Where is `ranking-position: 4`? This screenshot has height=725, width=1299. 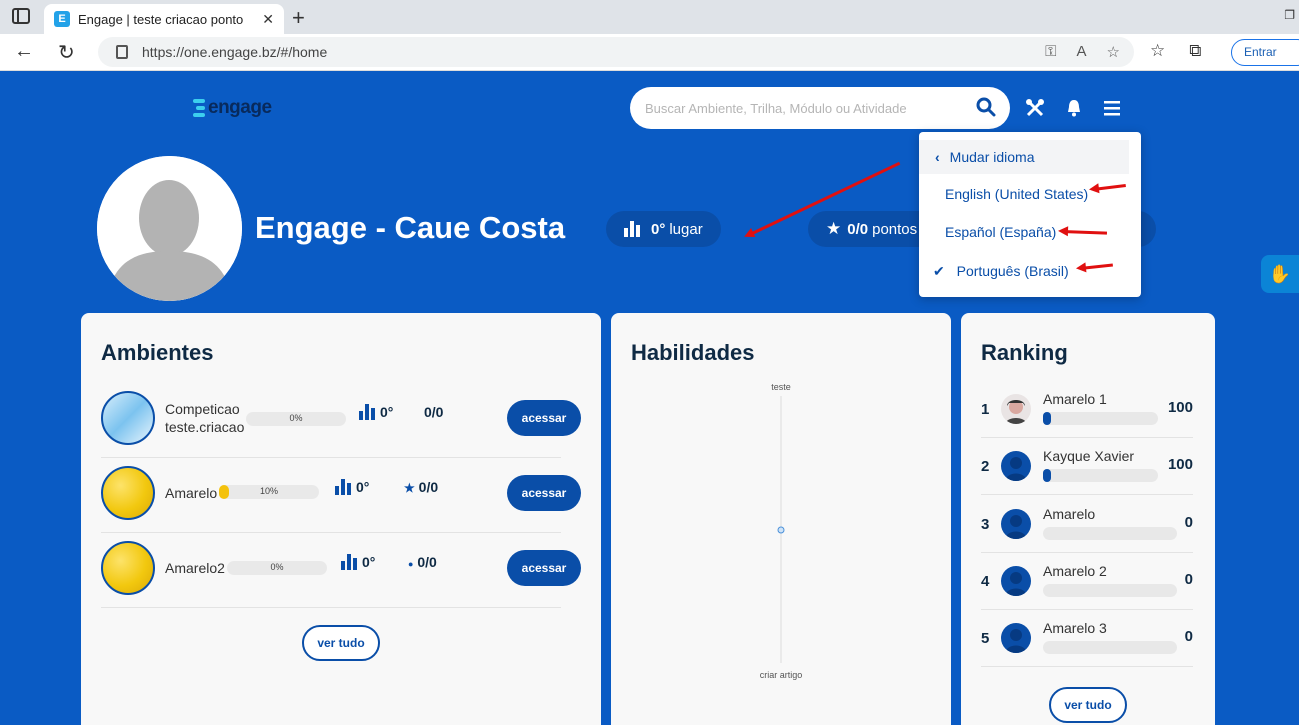
ranking-position: 4 is located at coordinates (985, 581).